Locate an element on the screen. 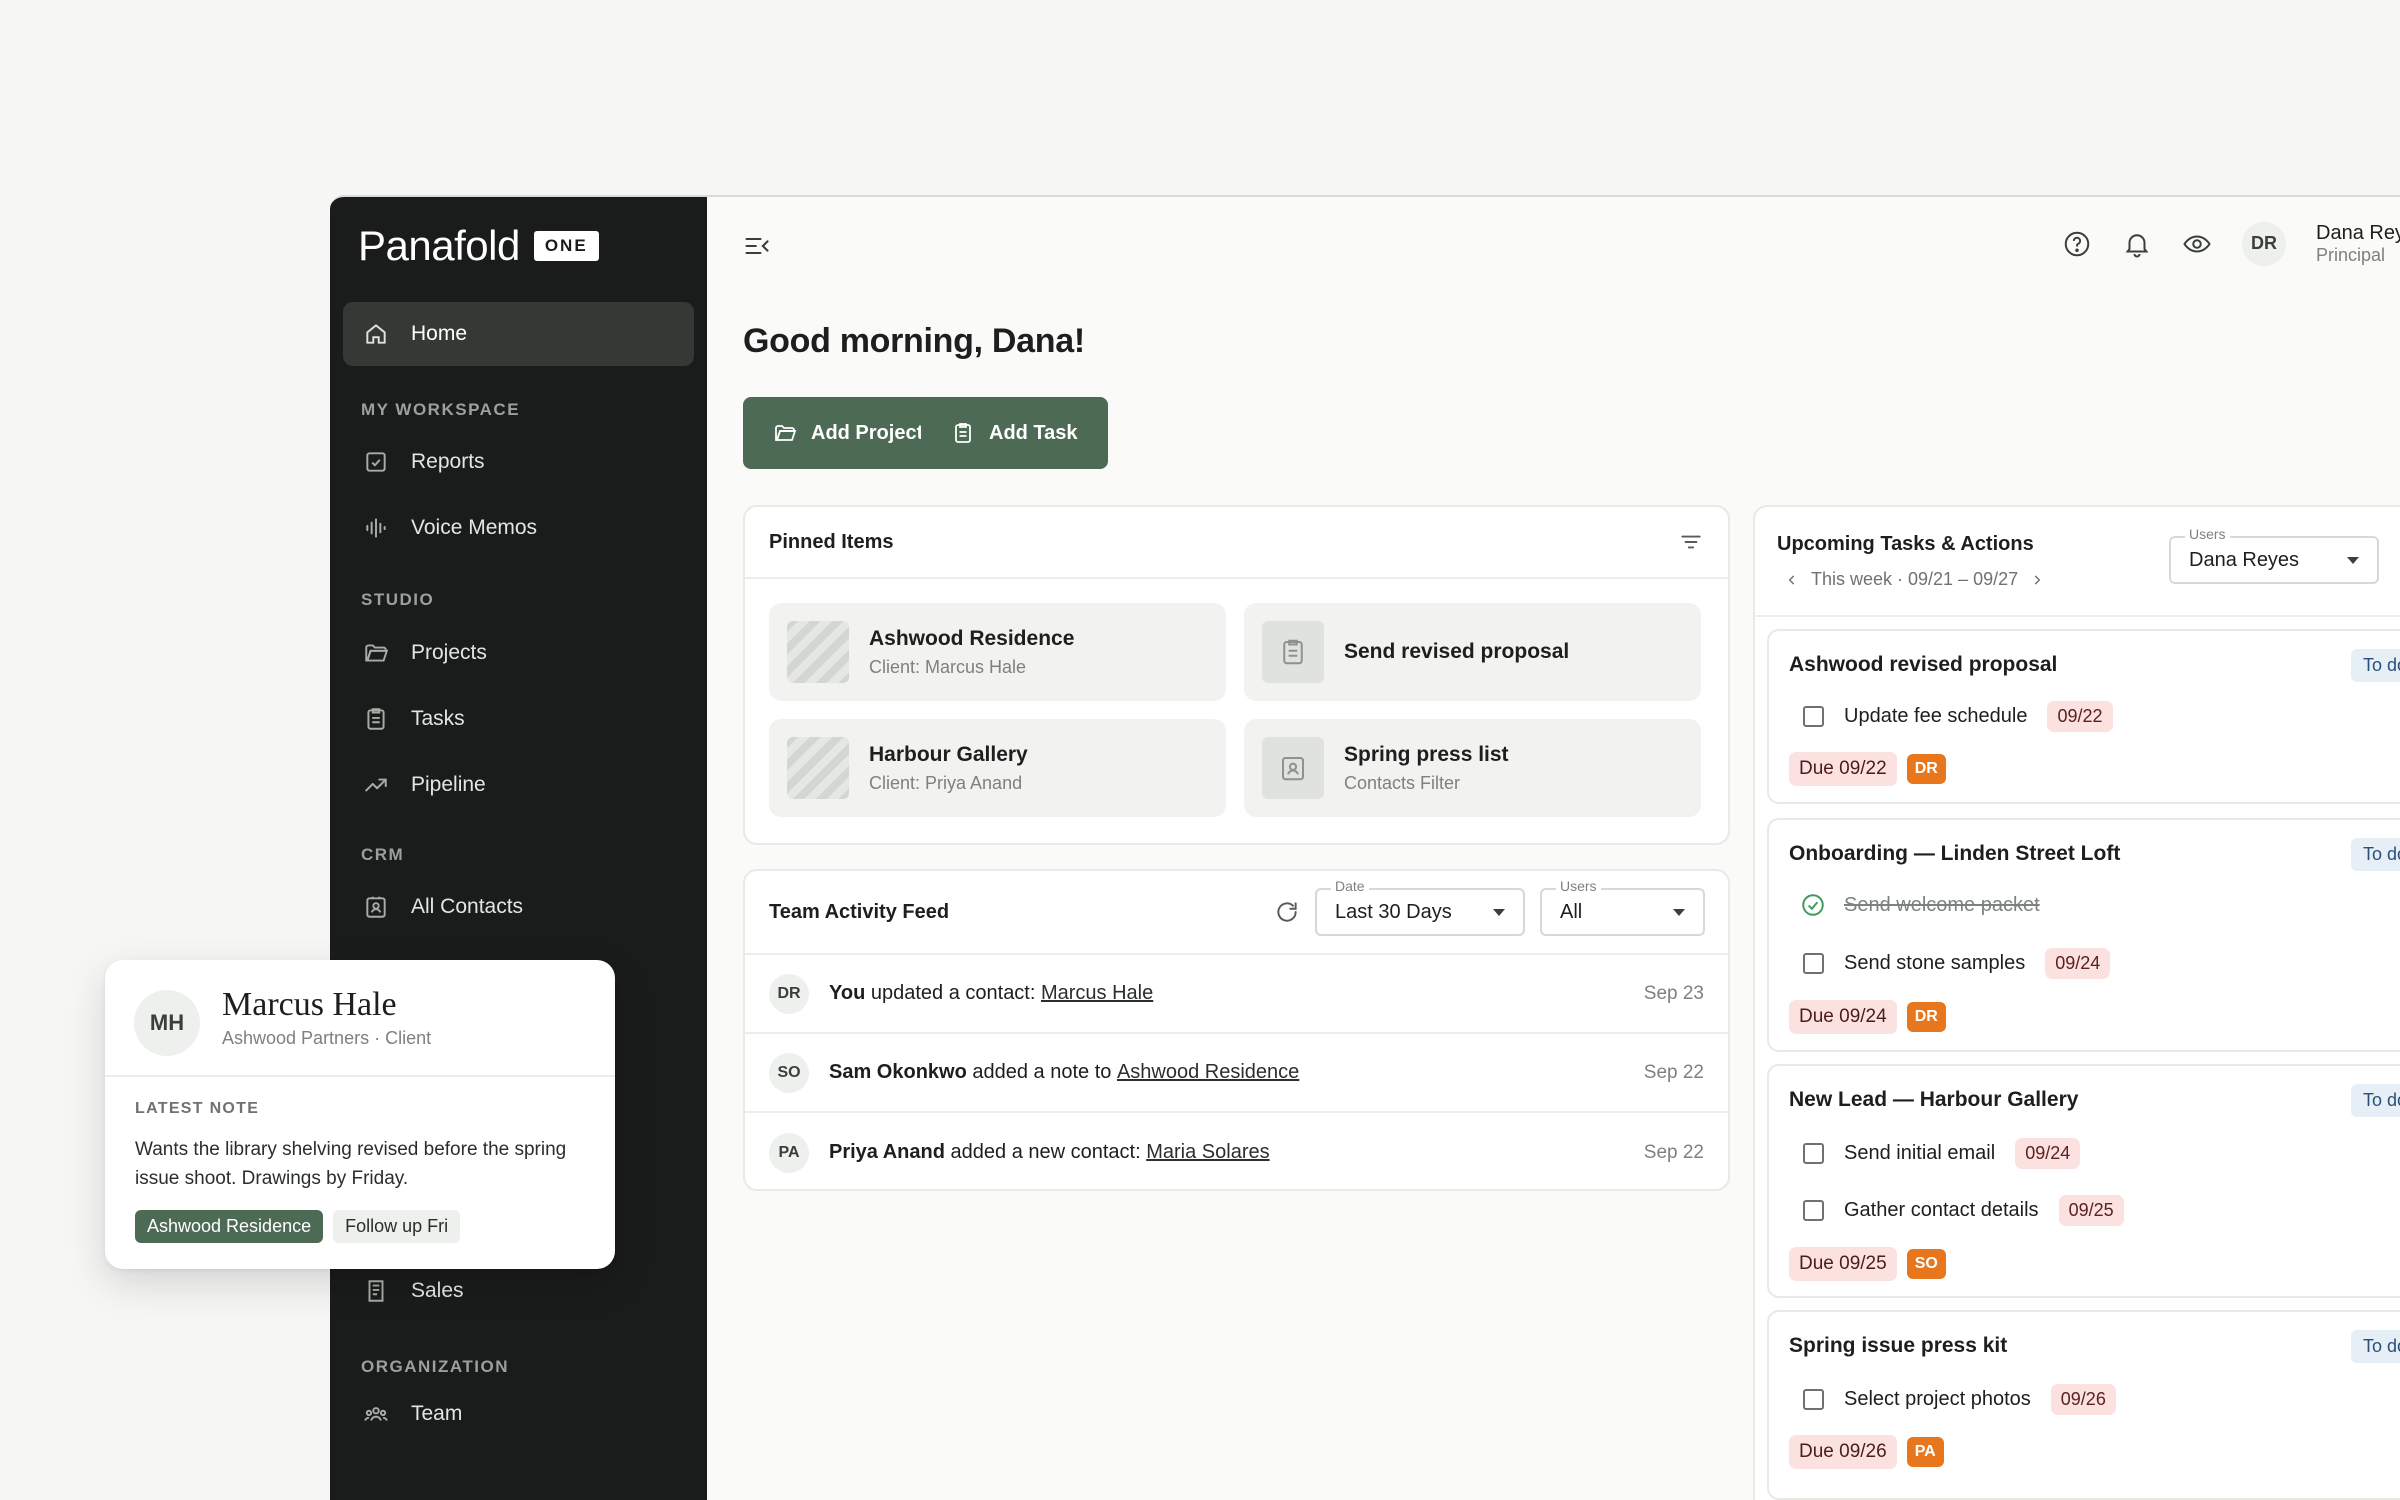 This screenshot has height=1500, width=2400. page-greeting: Good morning, Dana! is located at coordinates (914, 341).